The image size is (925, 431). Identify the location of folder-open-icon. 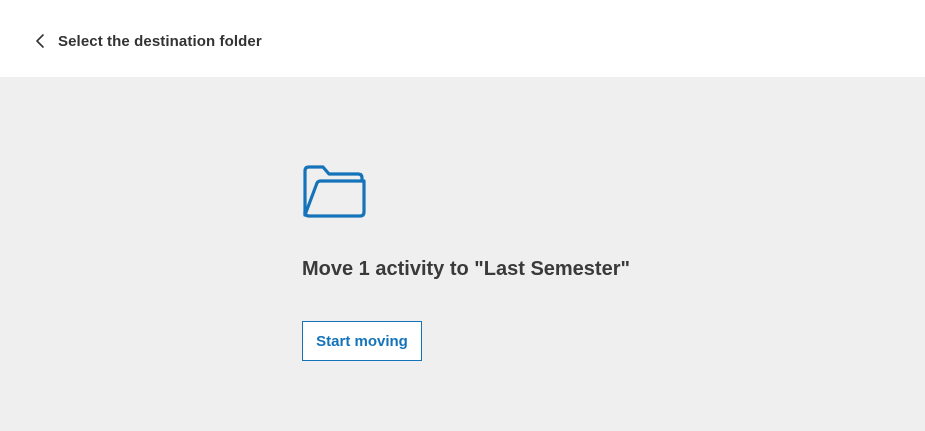
(334, 192).